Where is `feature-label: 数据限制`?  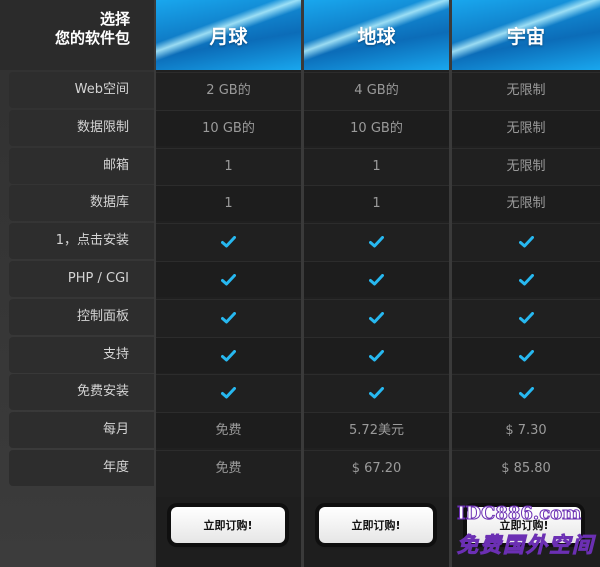 feature-label: 数据限制 is located at coordinates (81, 128).